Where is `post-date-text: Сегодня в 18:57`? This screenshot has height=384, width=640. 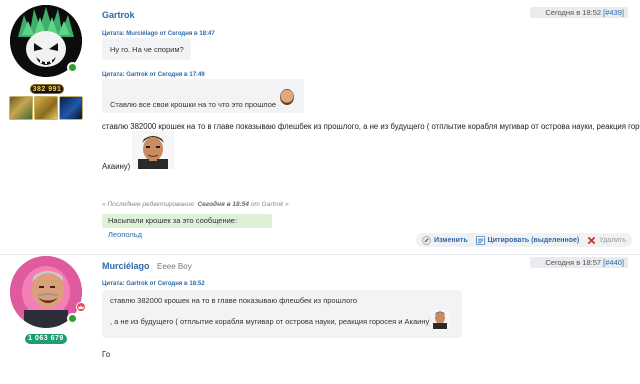
post-date-text: Сегодня в 18:57 is located at coordinates (573, 262).